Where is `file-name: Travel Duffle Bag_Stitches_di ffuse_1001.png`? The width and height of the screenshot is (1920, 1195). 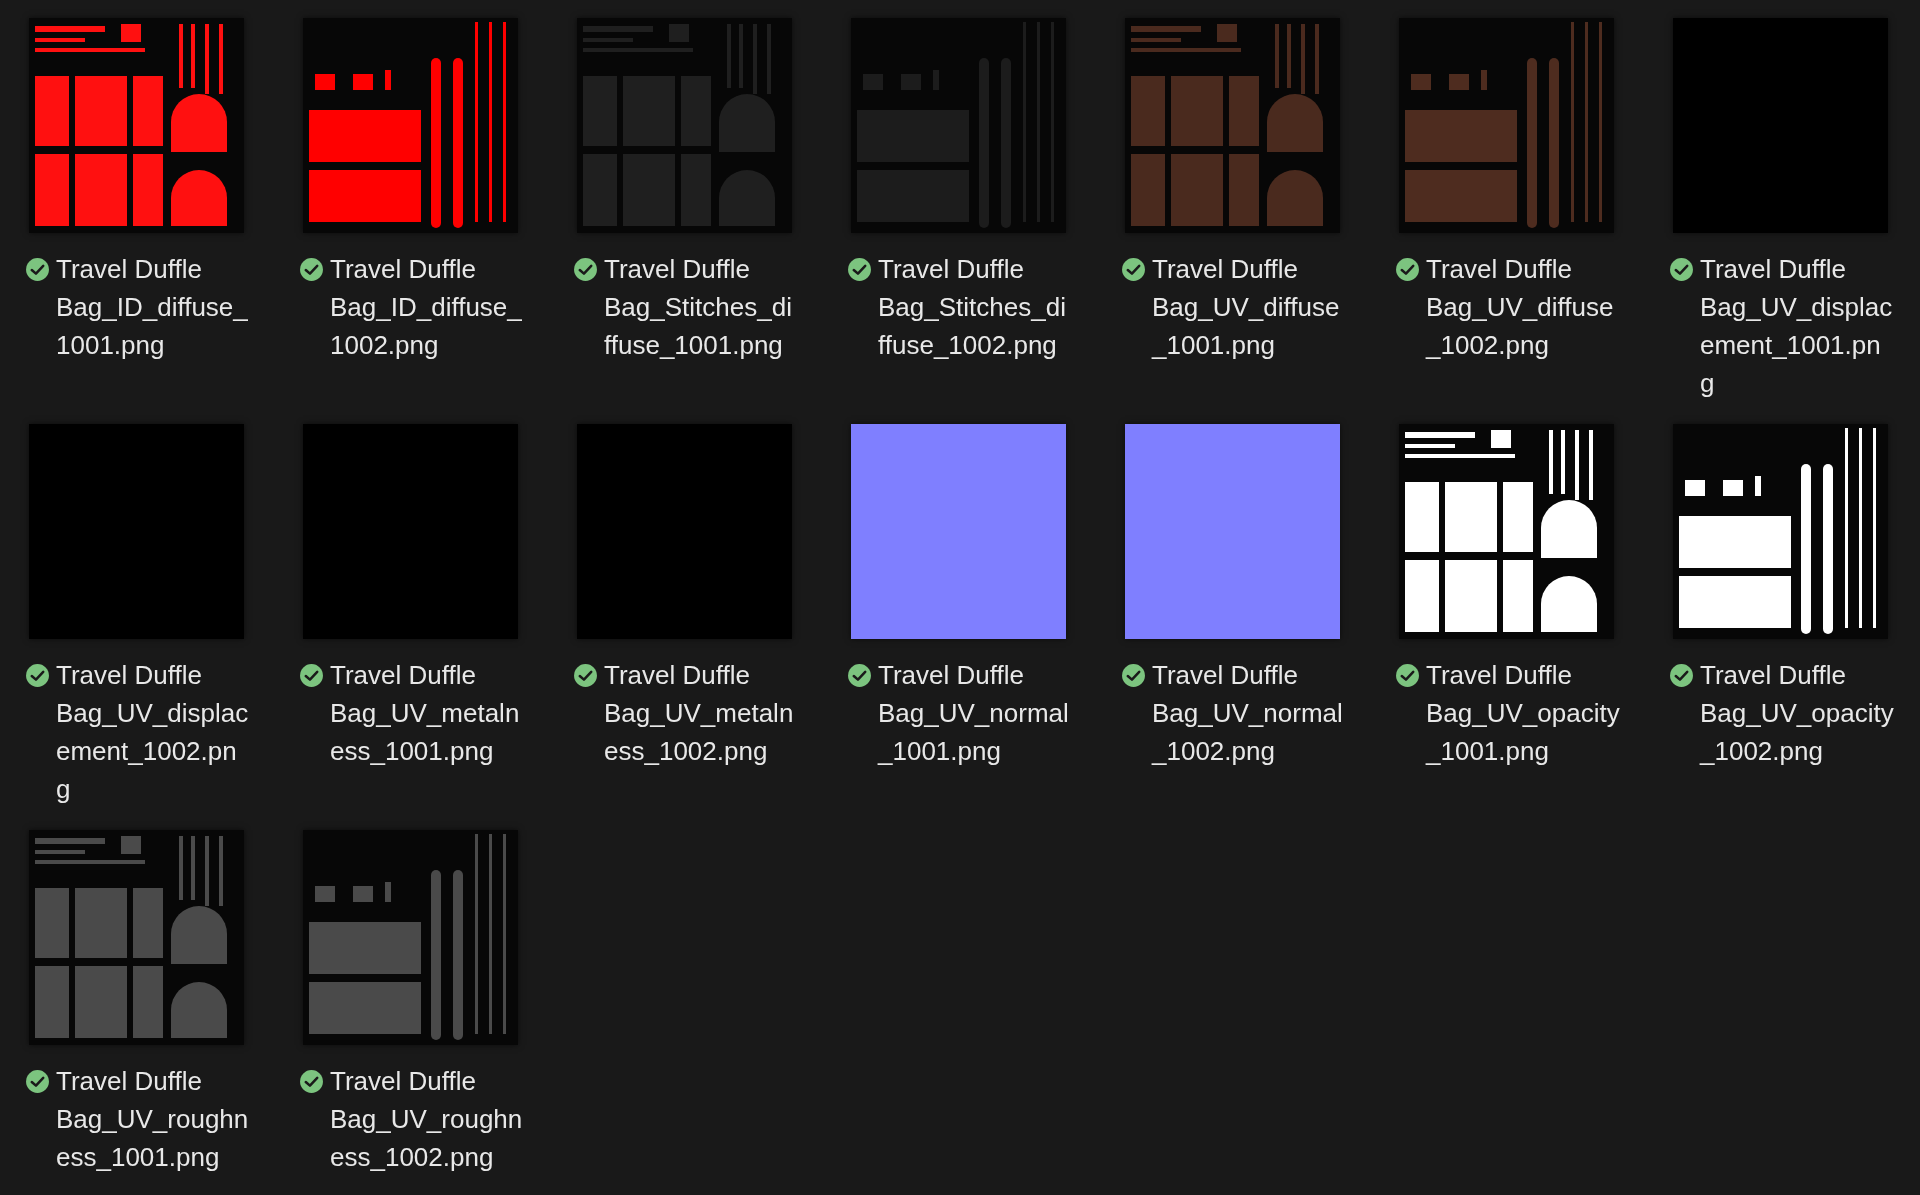 file-name: Travel Duffle Bag_Stitches_di ffuse_1001.png is located at coordinates (698, 307).